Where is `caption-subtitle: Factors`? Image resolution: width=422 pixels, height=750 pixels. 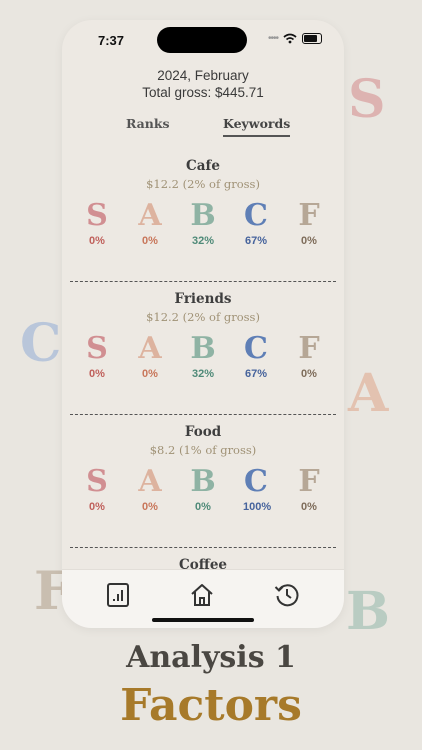 caption-subtitle: Factors is located at coordinates (211, 705).